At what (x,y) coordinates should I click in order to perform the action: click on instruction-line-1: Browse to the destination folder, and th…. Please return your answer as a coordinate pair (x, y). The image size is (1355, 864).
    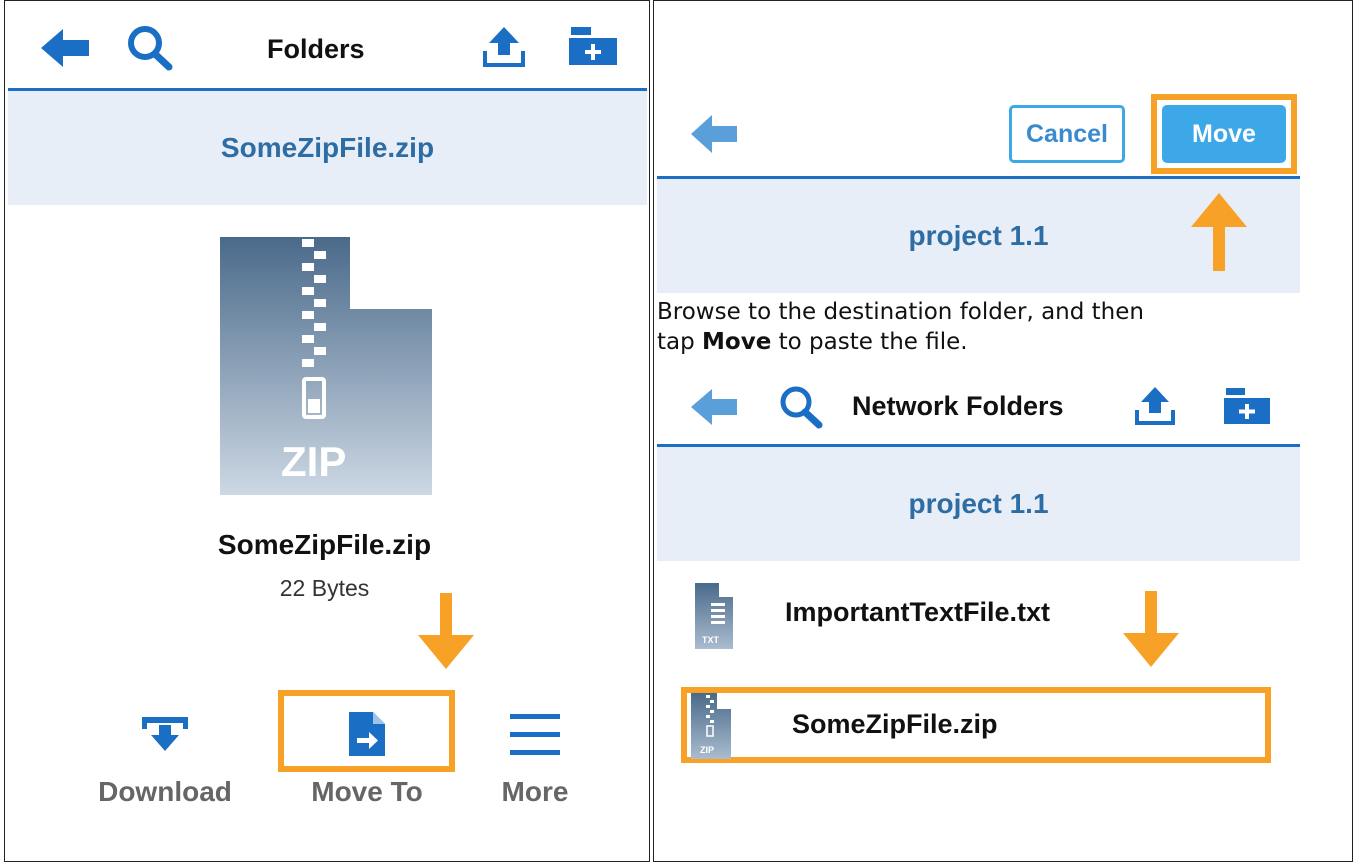
    Looking at the image, I should click on (900, 312).